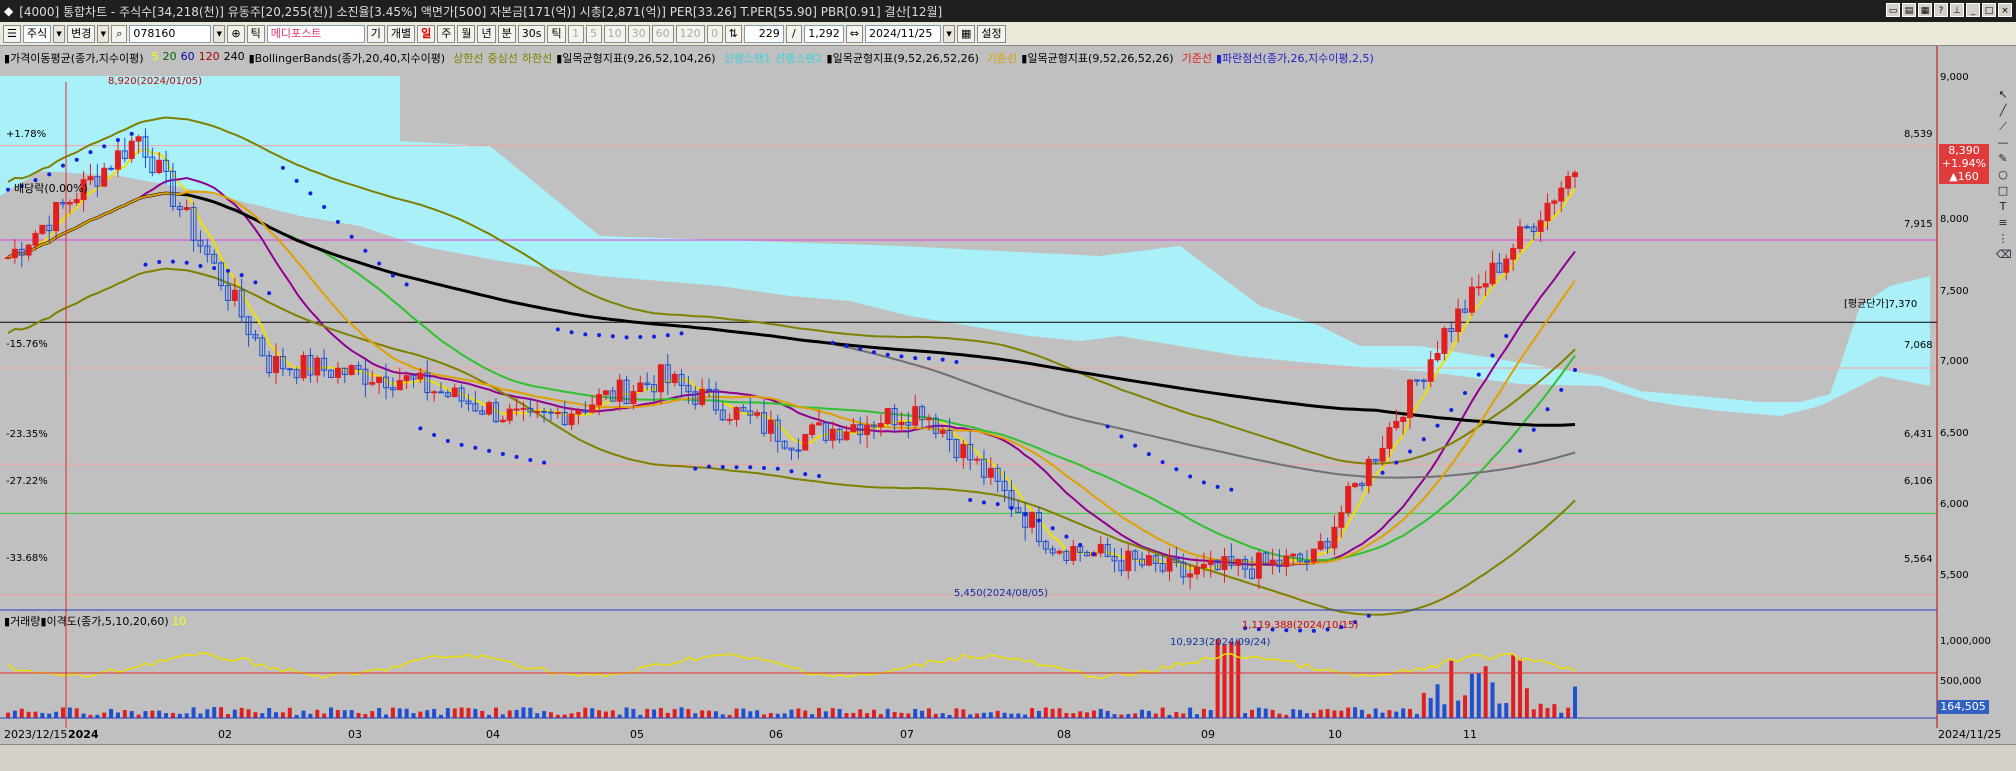 Image resolution: width=2016 pixels, height=771 pixels. Describe the element at coordinates (949, 33) in the screenshot. I see `date-dropdown-icon: ▼` at that location.